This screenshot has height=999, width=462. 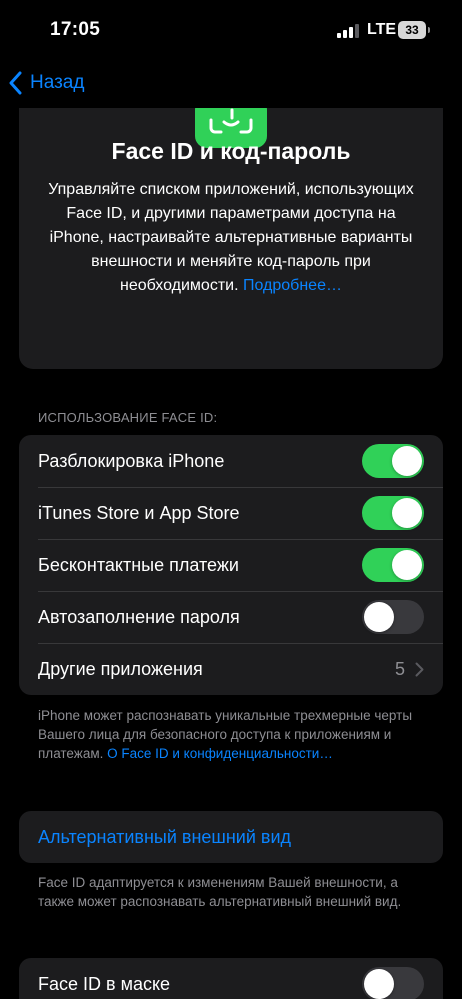 What do you see at coordinates (139, 512) in the screenshot?
I see `row-label: iTunes Store и App Store` at bounding box center [139, 512].